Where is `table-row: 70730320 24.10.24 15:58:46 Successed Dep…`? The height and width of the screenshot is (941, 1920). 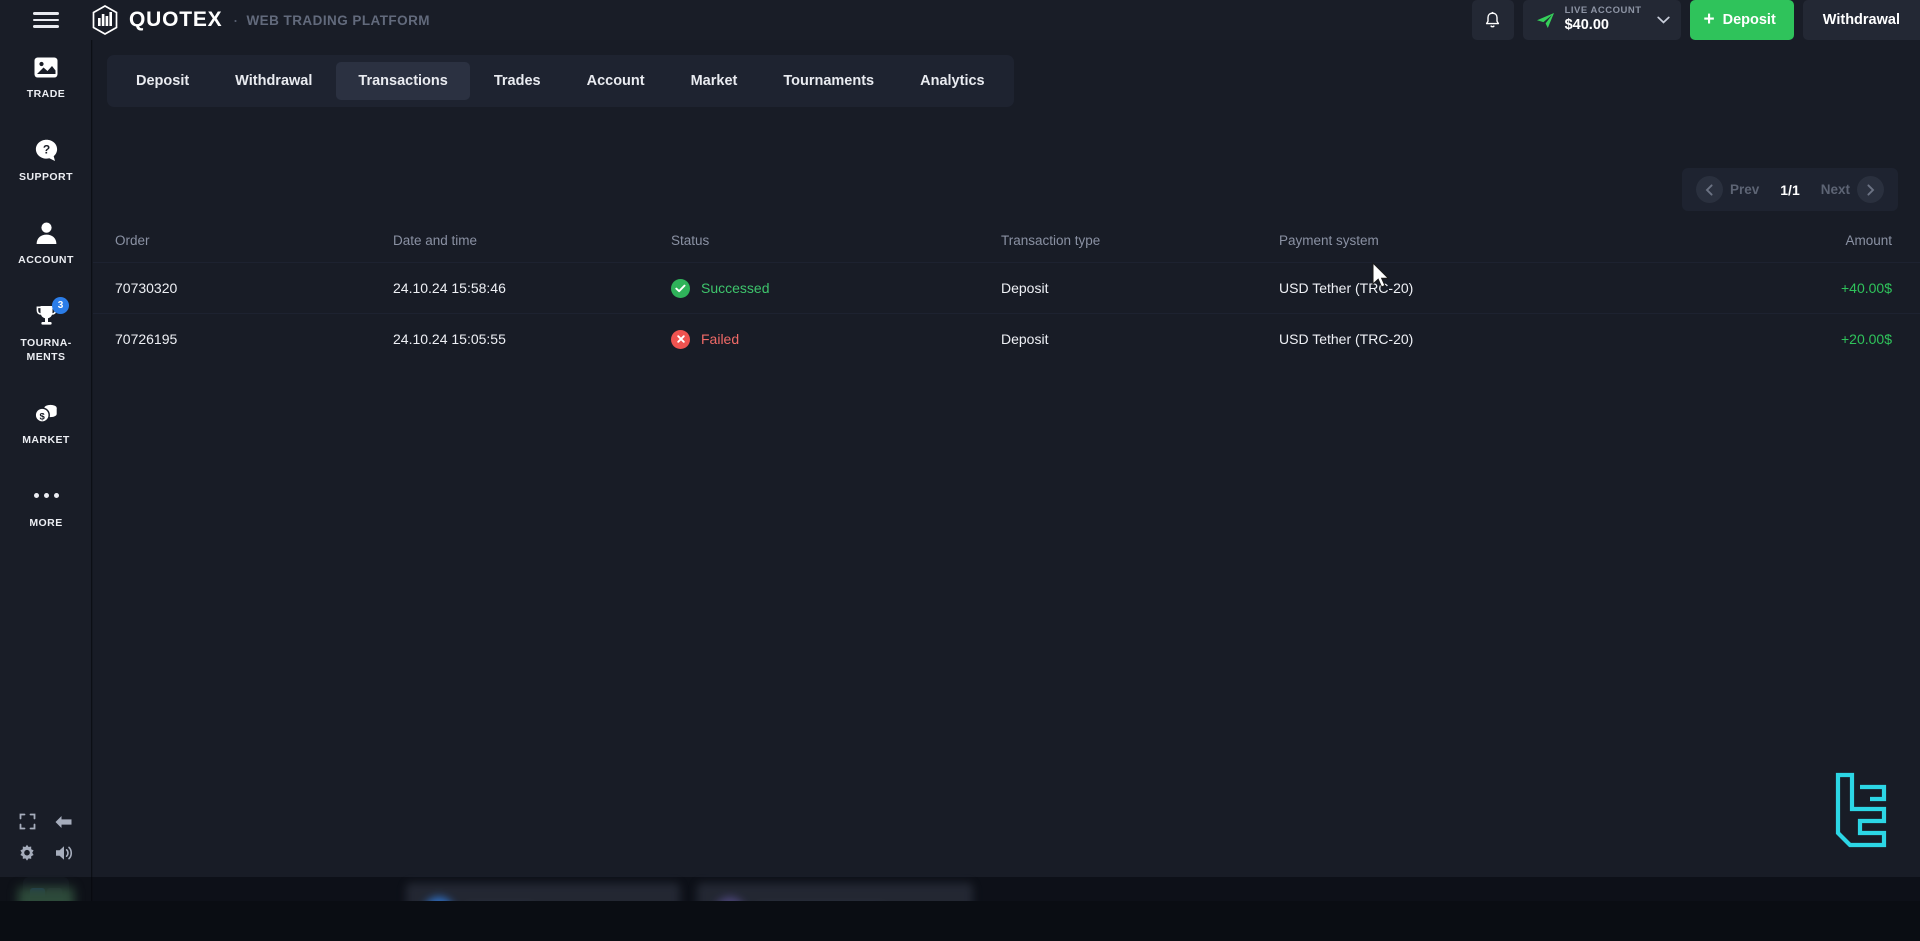 table-row: 70730320 24.10.24 15:58:46 Successed Dep… is located at coordinates (1006, 287).